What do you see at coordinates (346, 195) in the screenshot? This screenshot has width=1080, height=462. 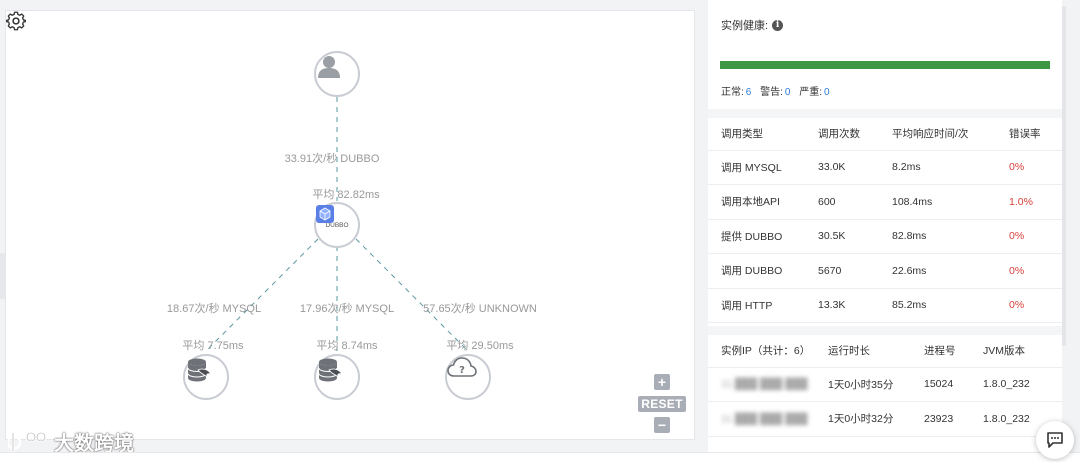 I see `edge-avg-label: 平均 82.82ms` at bounding box center [346, 195].